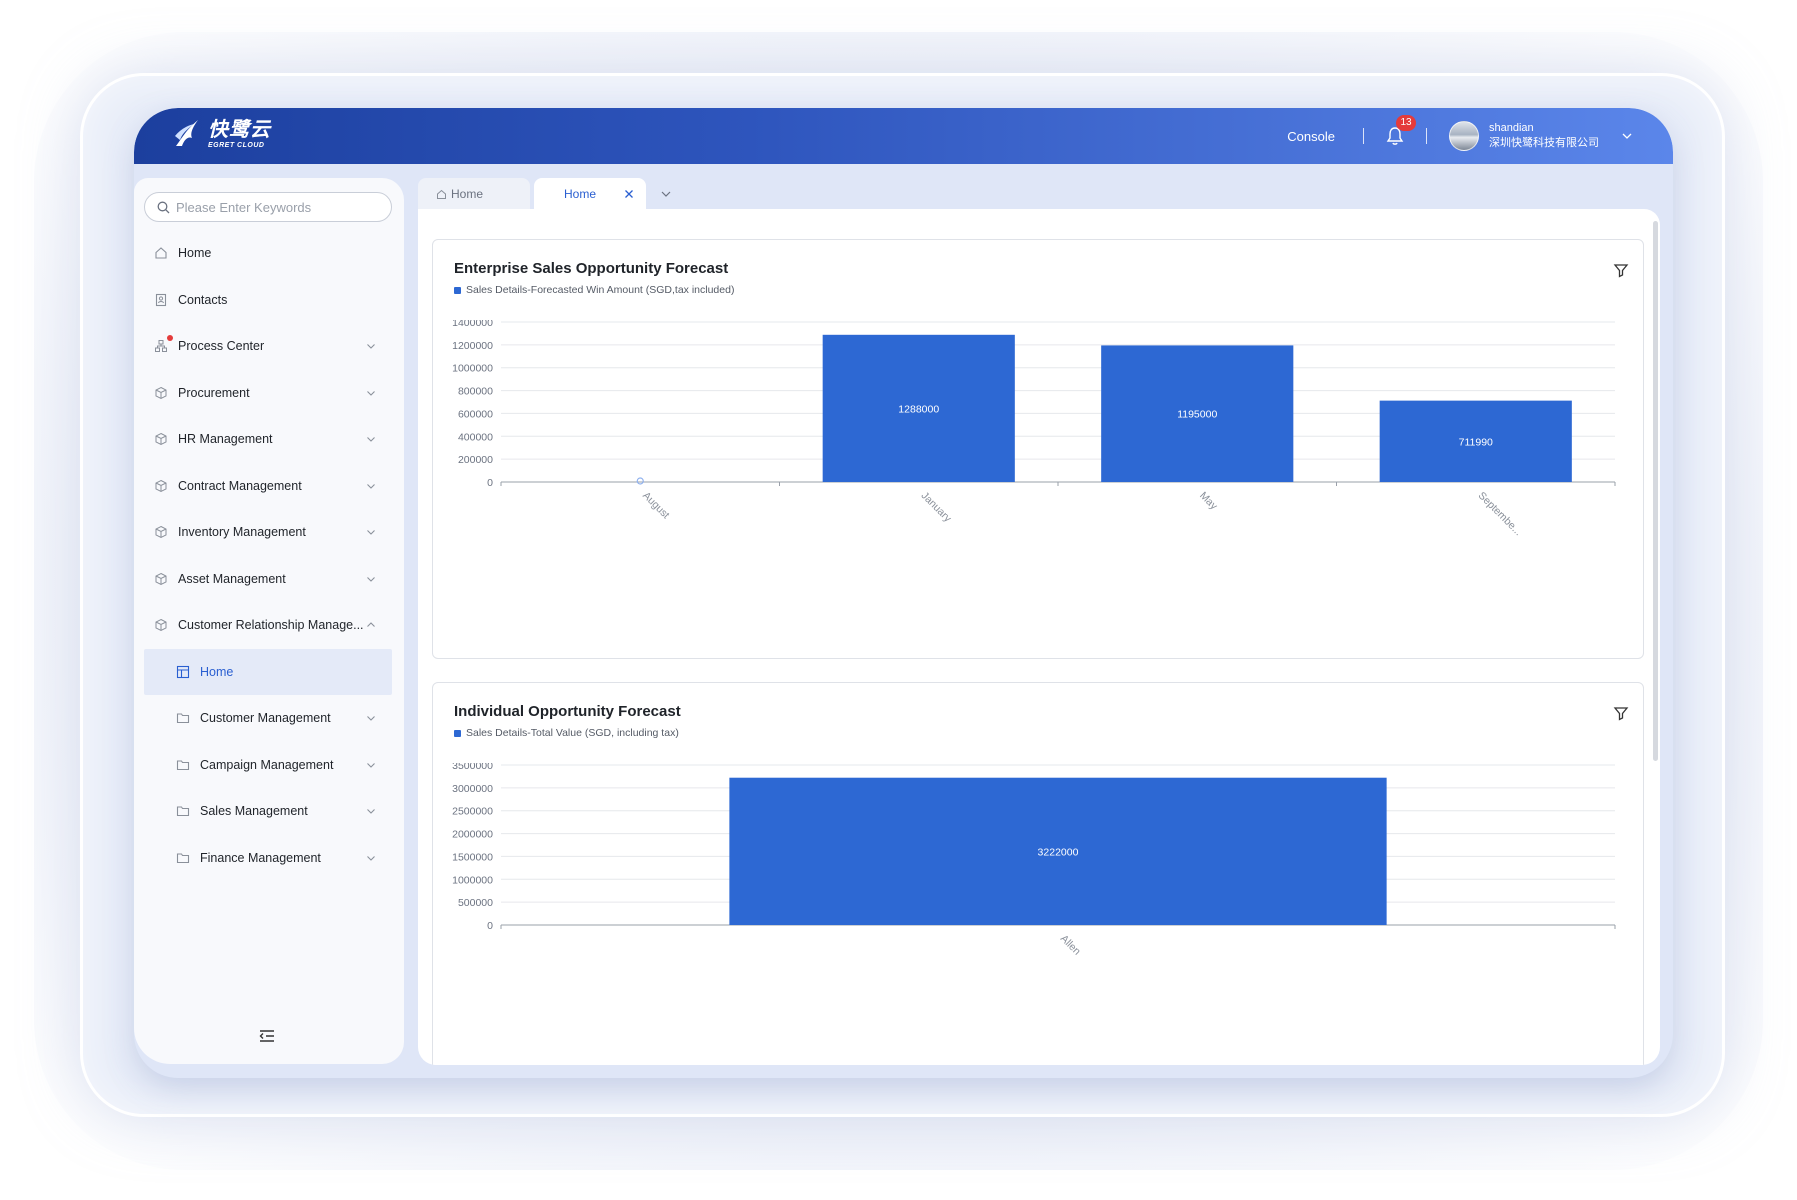 This screenshot has width=1797, height=1200. I want to click on sidebar-item-contract-management: Contract Management, so click(268, 486).